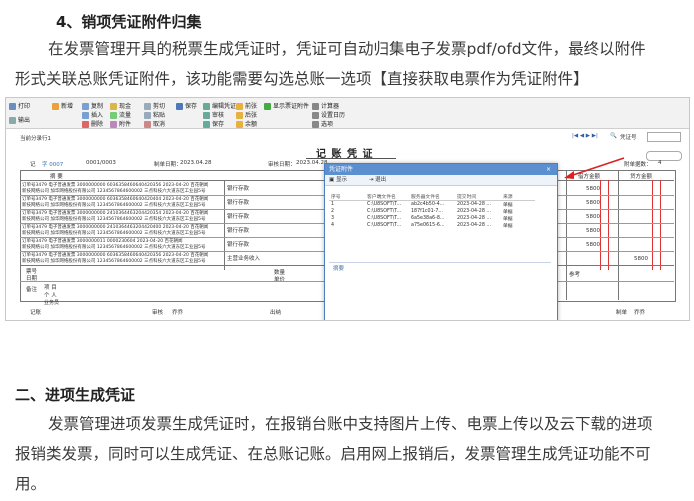 This screenshot has height=501, width=694. I want to click on remark-label: 备注, so click(32, 290).